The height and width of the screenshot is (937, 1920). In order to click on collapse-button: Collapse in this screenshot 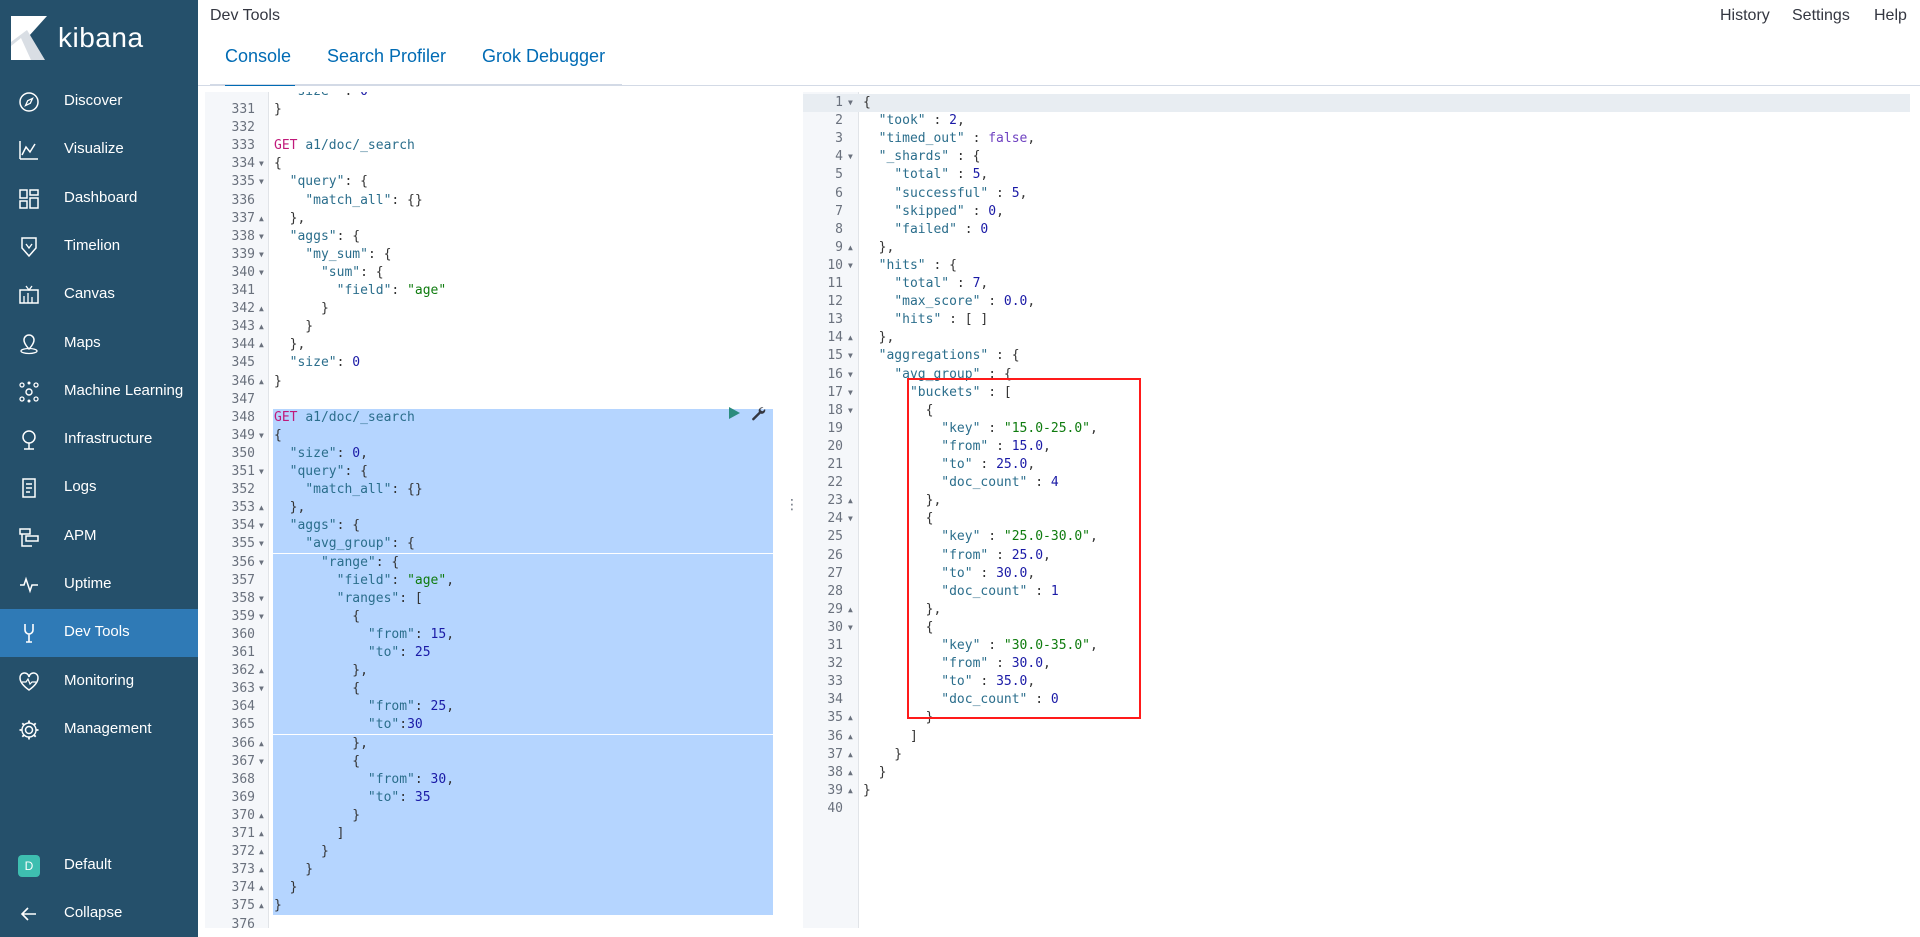, I will do `click(99, 913)`.